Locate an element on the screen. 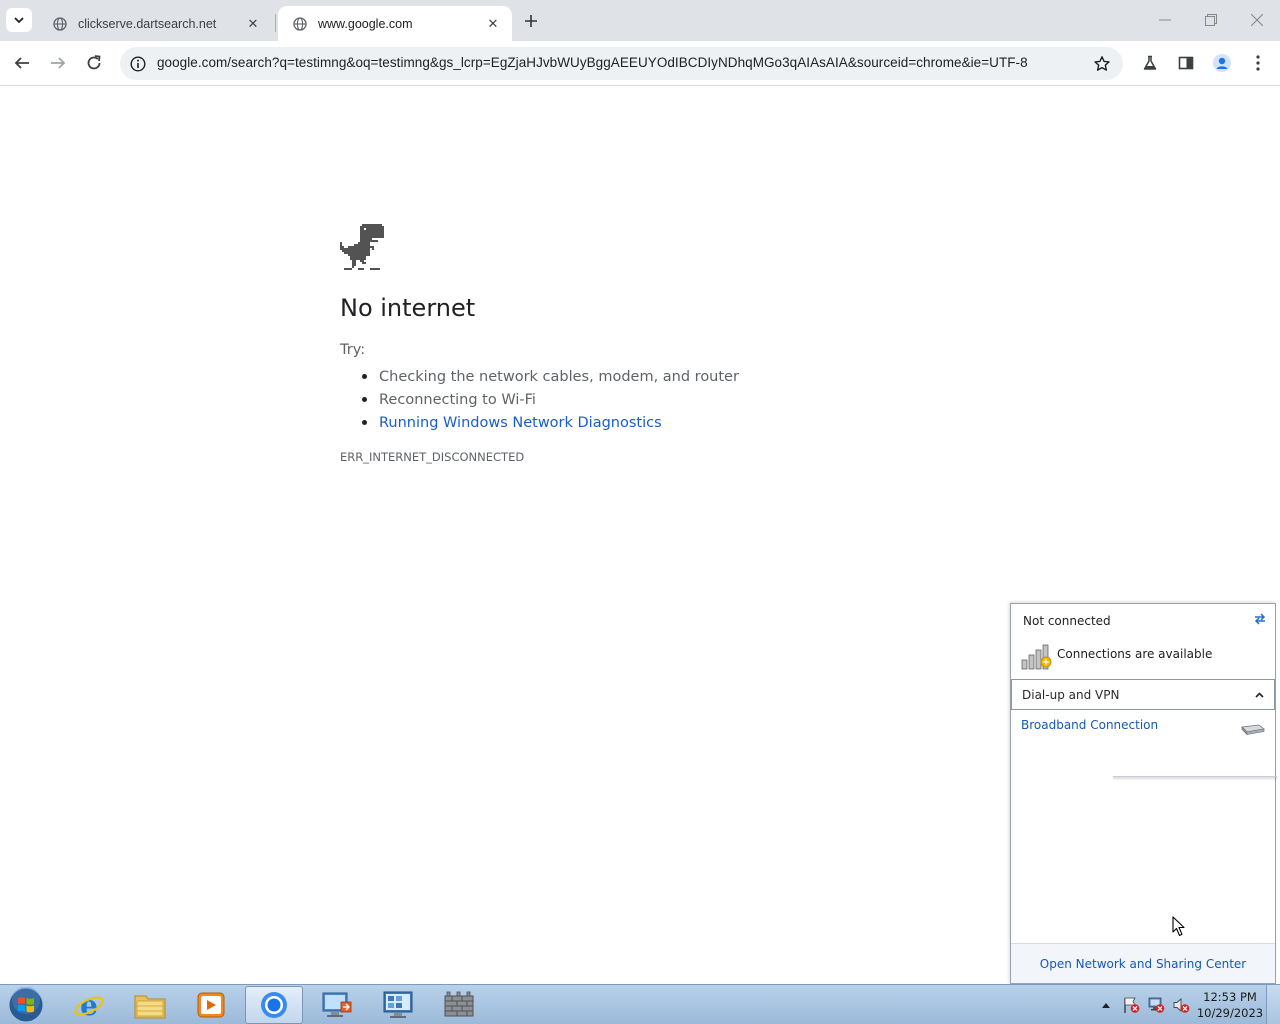 This screenshot has width=1280, height=1024. suggestion-item: Reconnecting to Wi-Fi is located at coordinates (550, 399).